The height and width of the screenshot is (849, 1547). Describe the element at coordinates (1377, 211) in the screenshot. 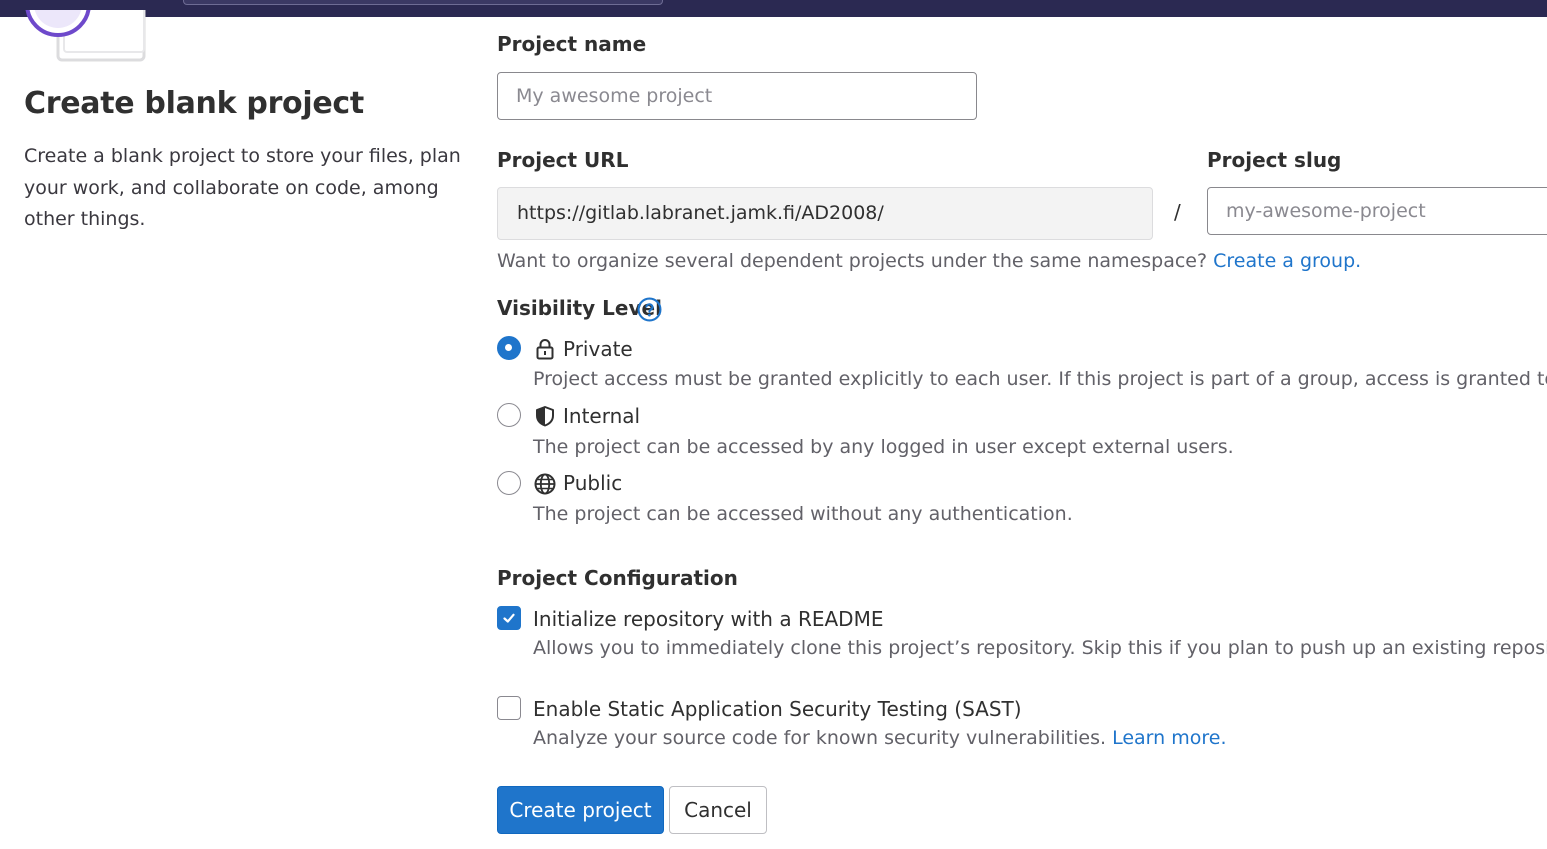

I see `project-slug-input` at that location.